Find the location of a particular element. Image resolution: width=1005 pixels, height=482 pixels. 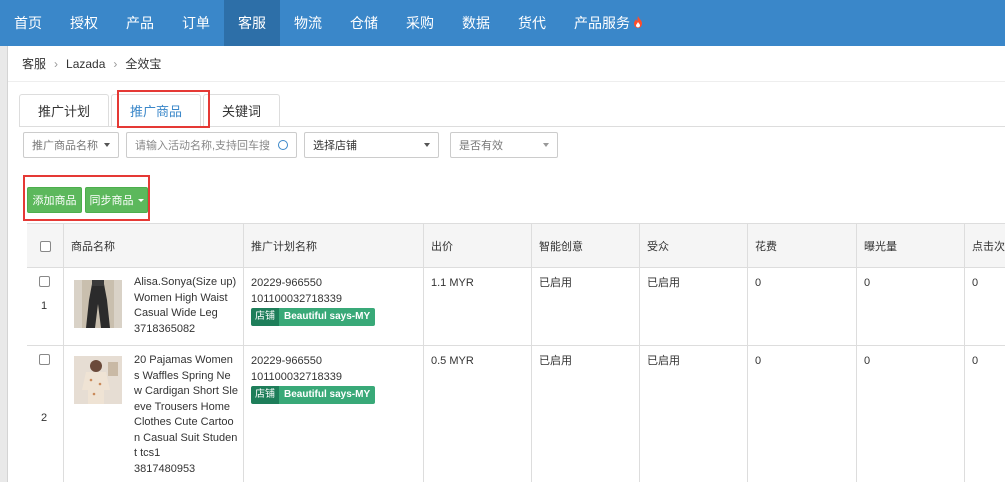

tab-promotion-plan: 推广计划 is located at coordinates (64, 110).